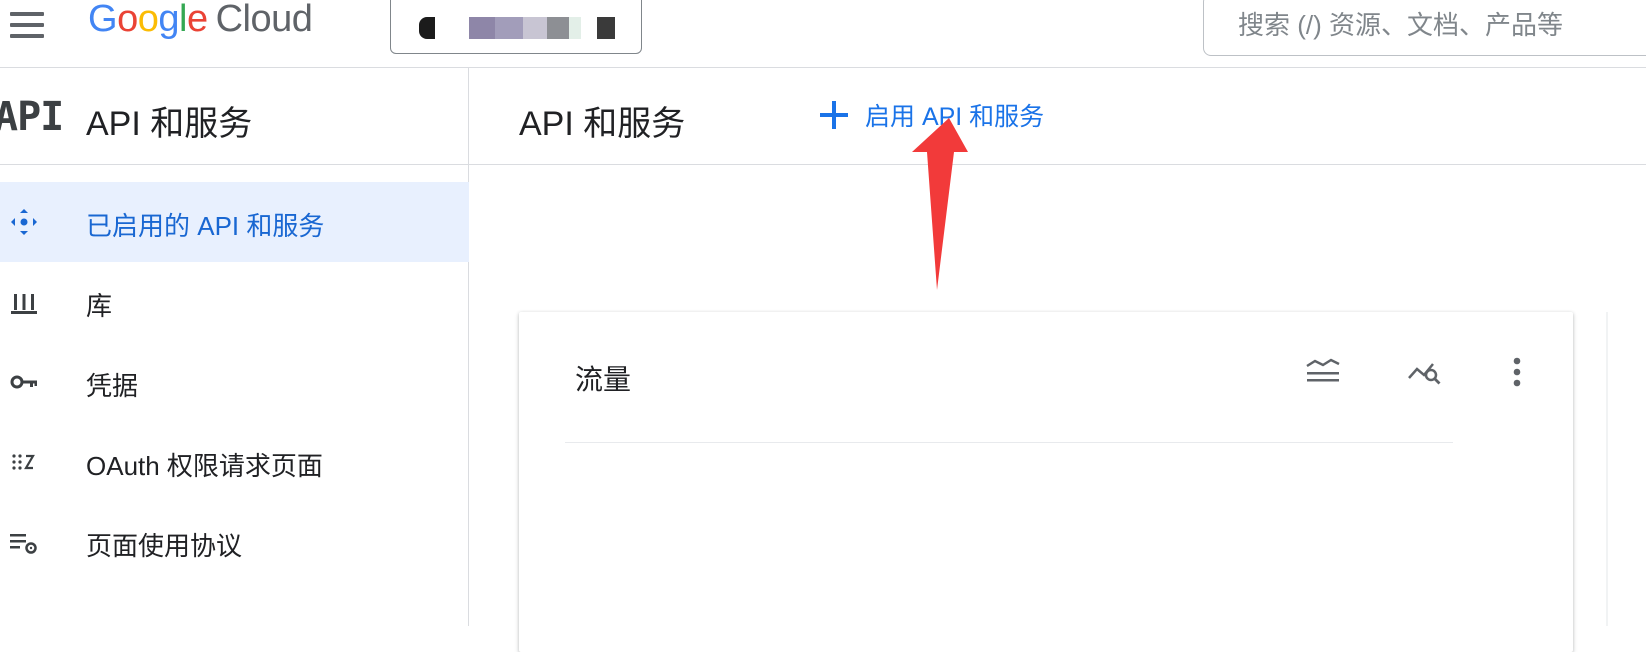  What do you see at coordinates (1323, 372) in the screenshot?
I see `legend-icon` at bounding box center [1323, 372].